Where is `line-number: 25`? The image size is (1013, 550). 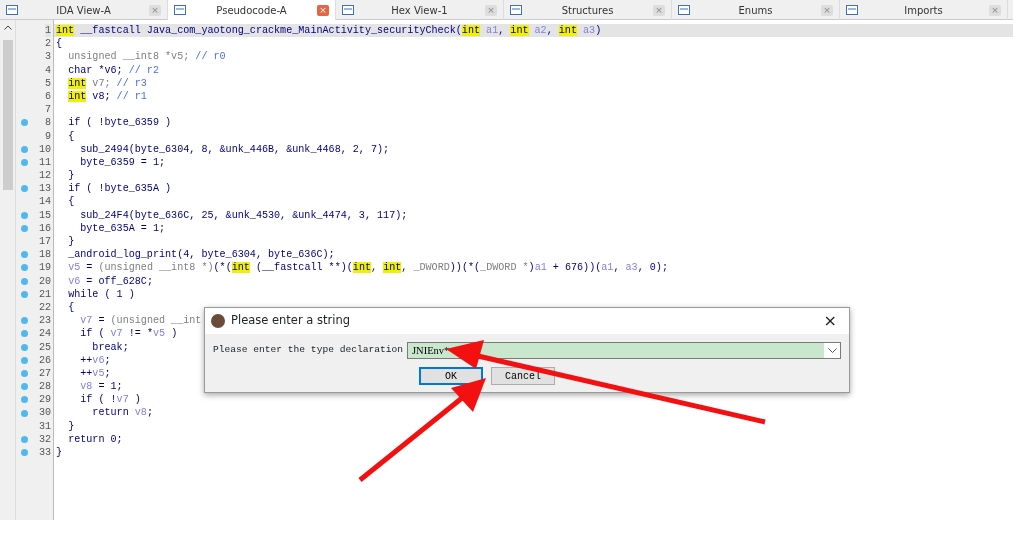 line-number: 25 is located at coordinates (44, 347).